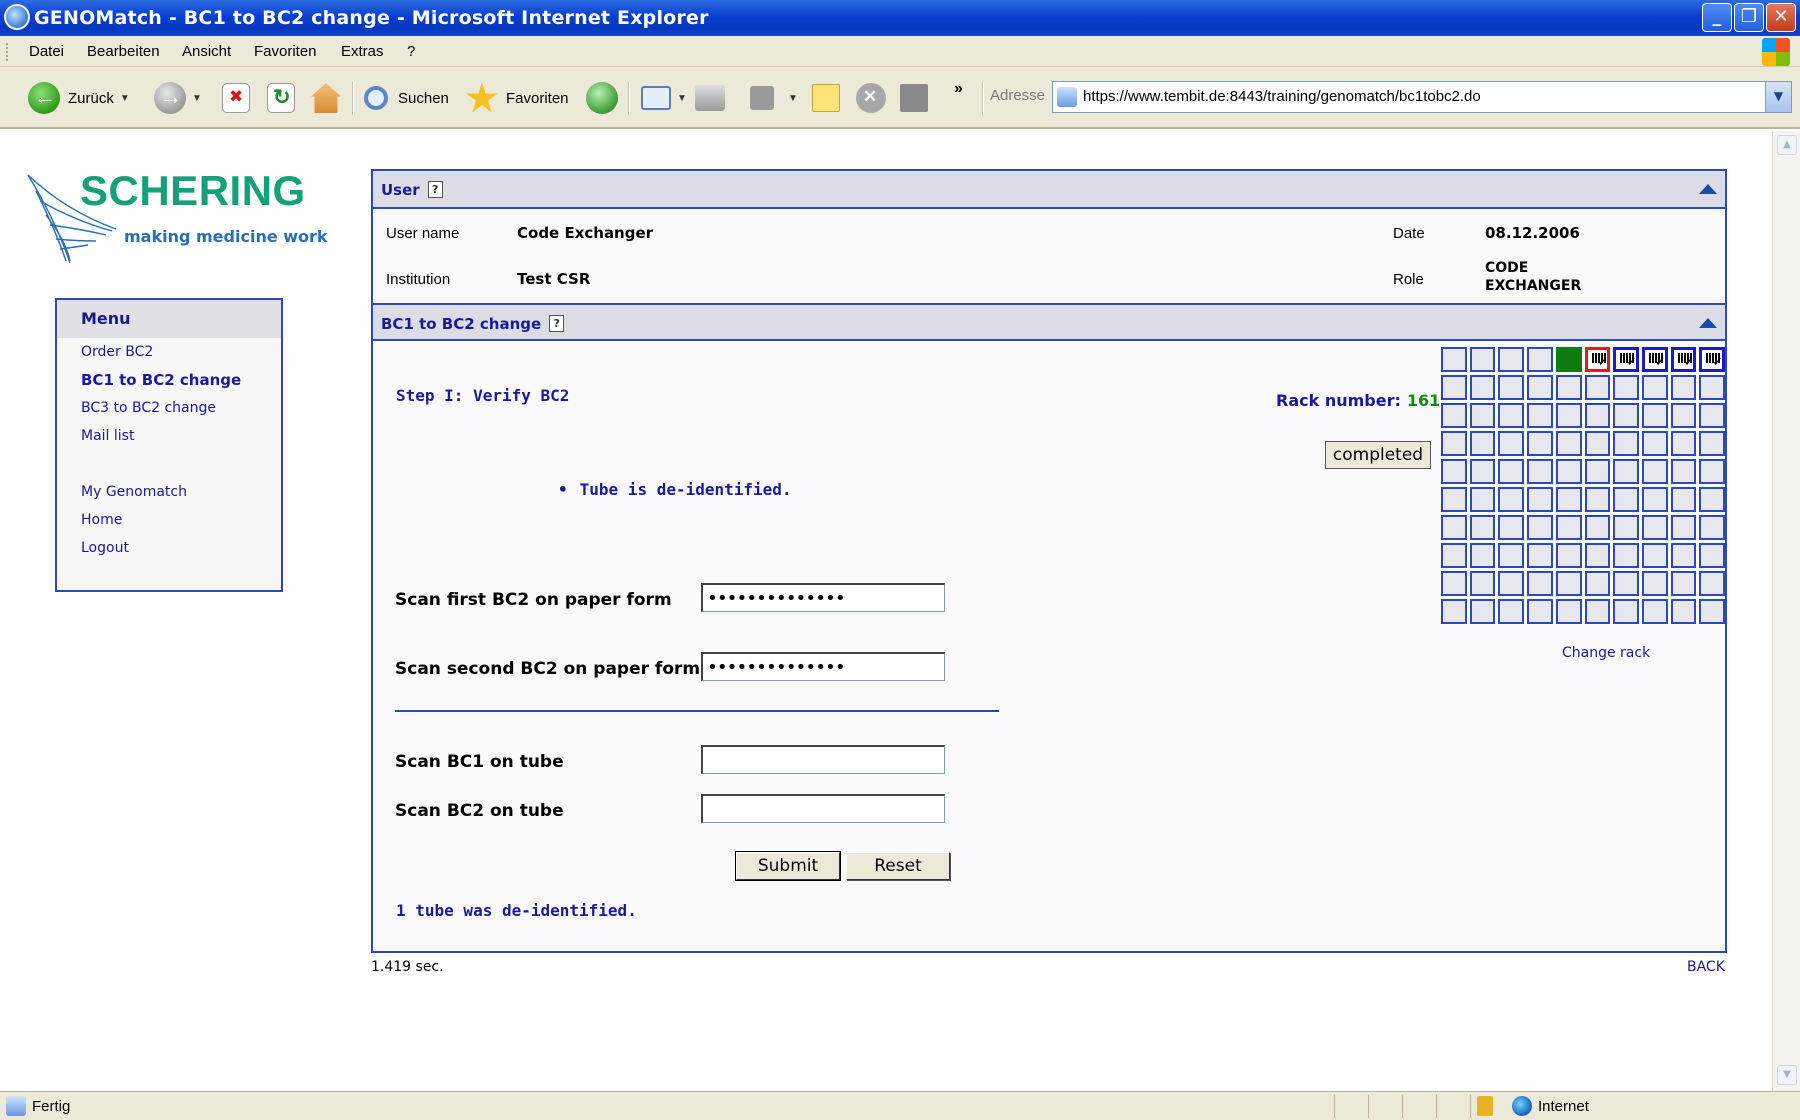 This screenshot has width=1800, height=1120. What do you see at coordinates (105, 548) in the screenshot?
I see `sidebar-item-logout: Logout` at bounding box center [105, 548].